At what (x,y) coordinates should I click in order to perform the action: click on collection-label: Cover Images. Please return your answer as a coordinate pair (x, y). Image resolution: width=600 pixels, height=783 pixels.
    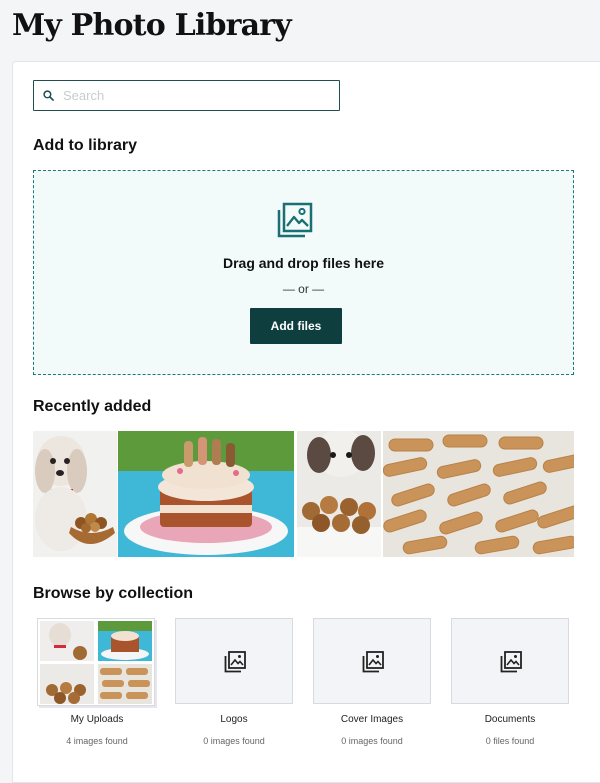
    Looking at the image, I should click on (372, 719).